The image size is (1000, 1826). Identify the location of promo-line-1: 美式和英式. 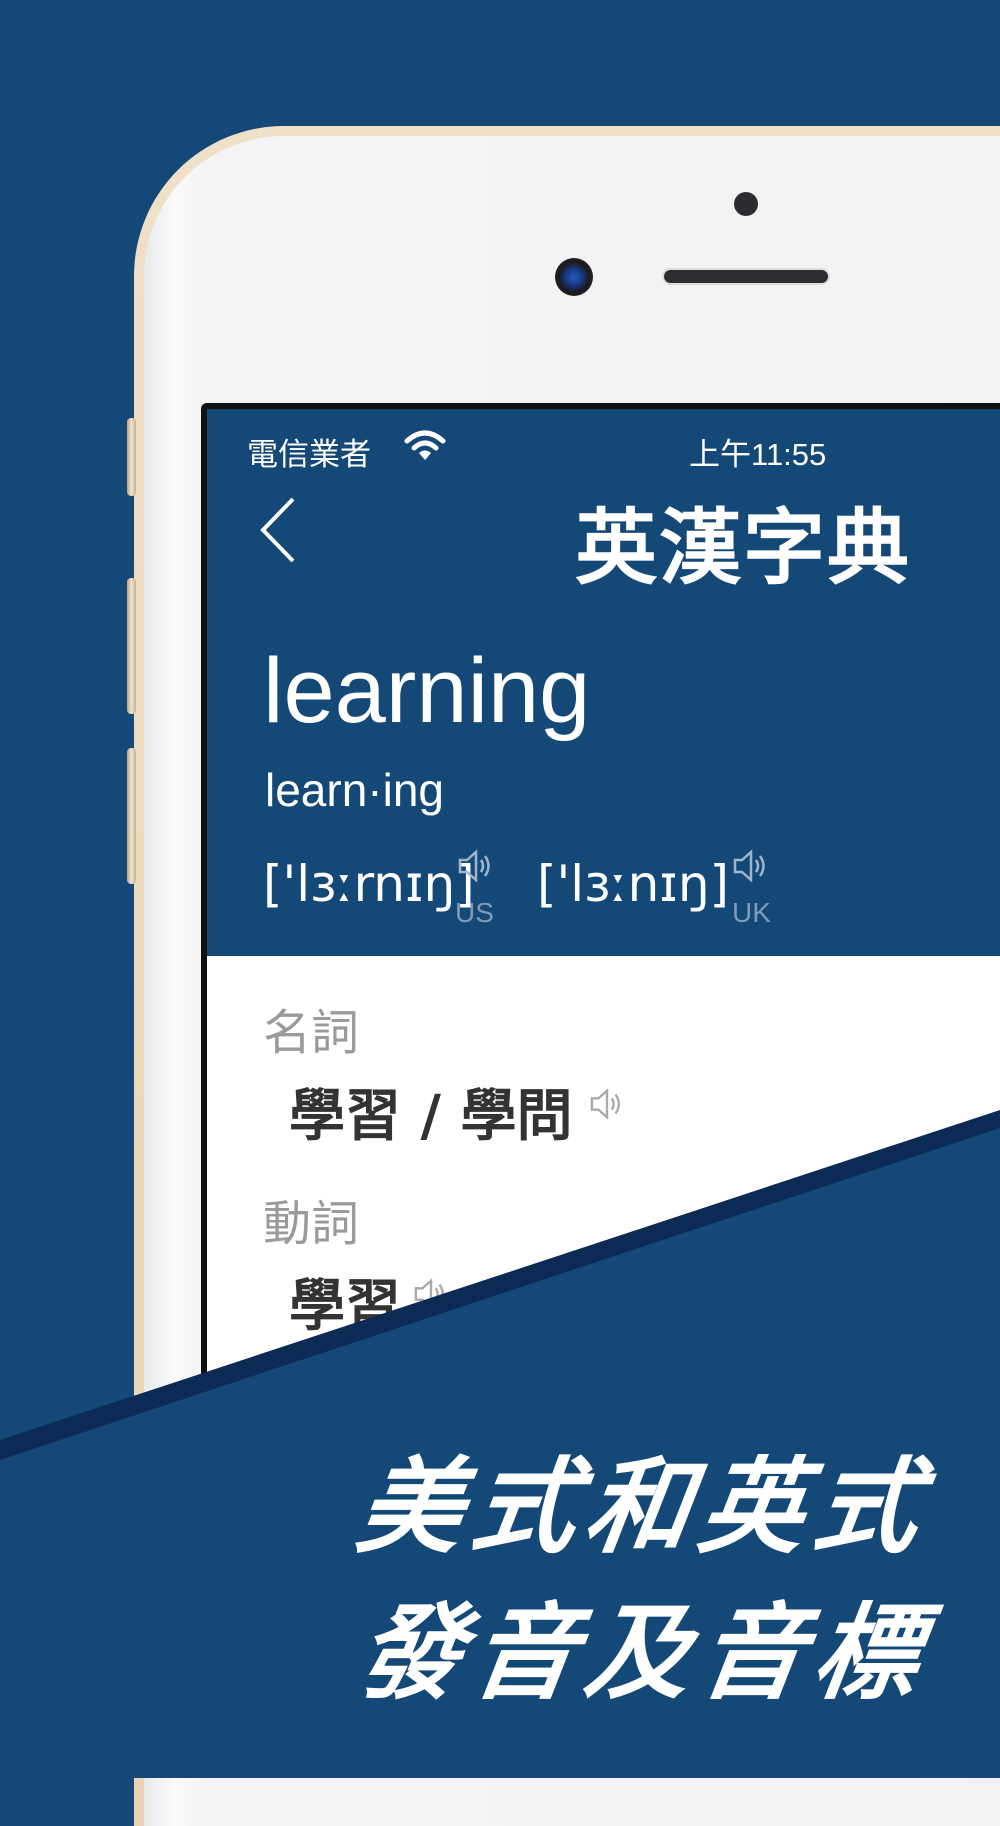
(644, 1507).